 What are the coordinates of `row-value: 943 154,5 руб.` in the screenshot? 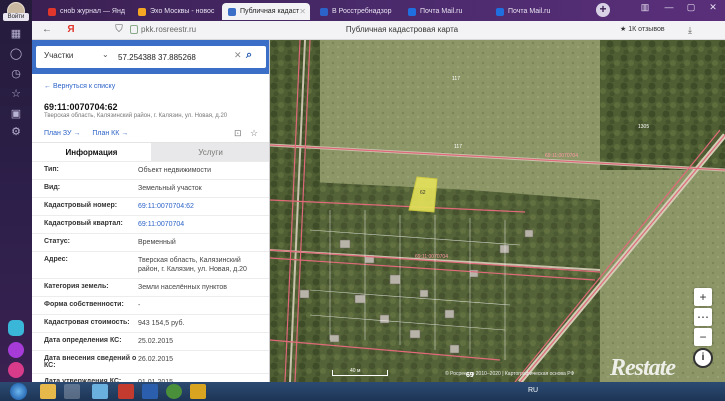 It's located at (161, 323).